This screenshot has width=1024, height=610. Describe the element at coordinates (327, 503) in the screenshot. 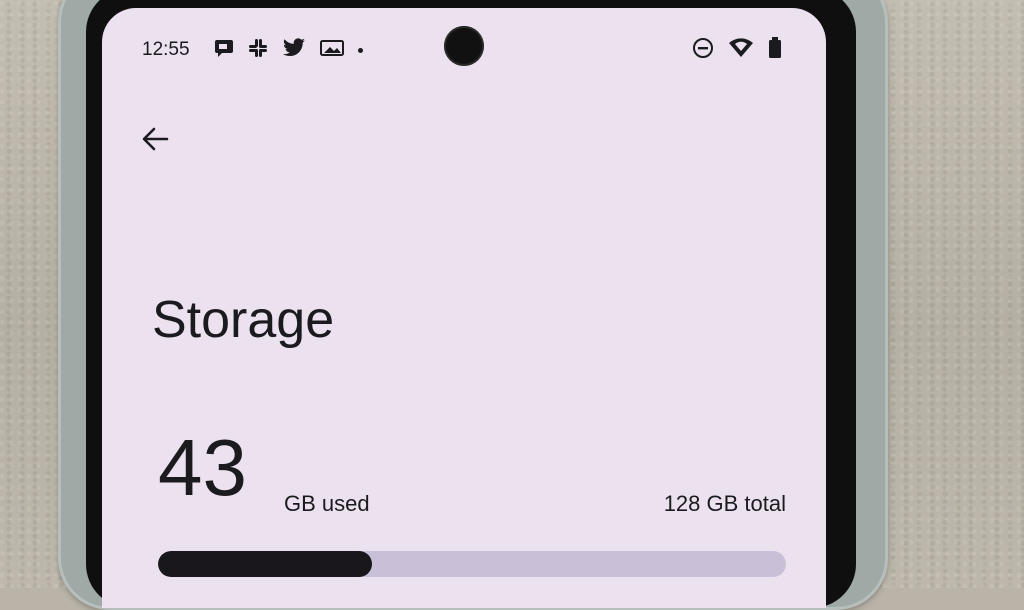

I see `storage-used-unit: GB used` at that location.